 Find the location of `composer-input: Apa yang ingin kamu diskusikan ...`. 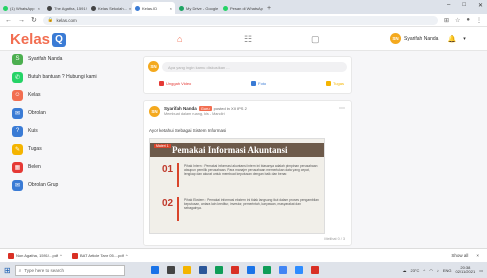

composer-input: Apa yang ingin kamu diskusikan ... is located at coordinates (254, 67).